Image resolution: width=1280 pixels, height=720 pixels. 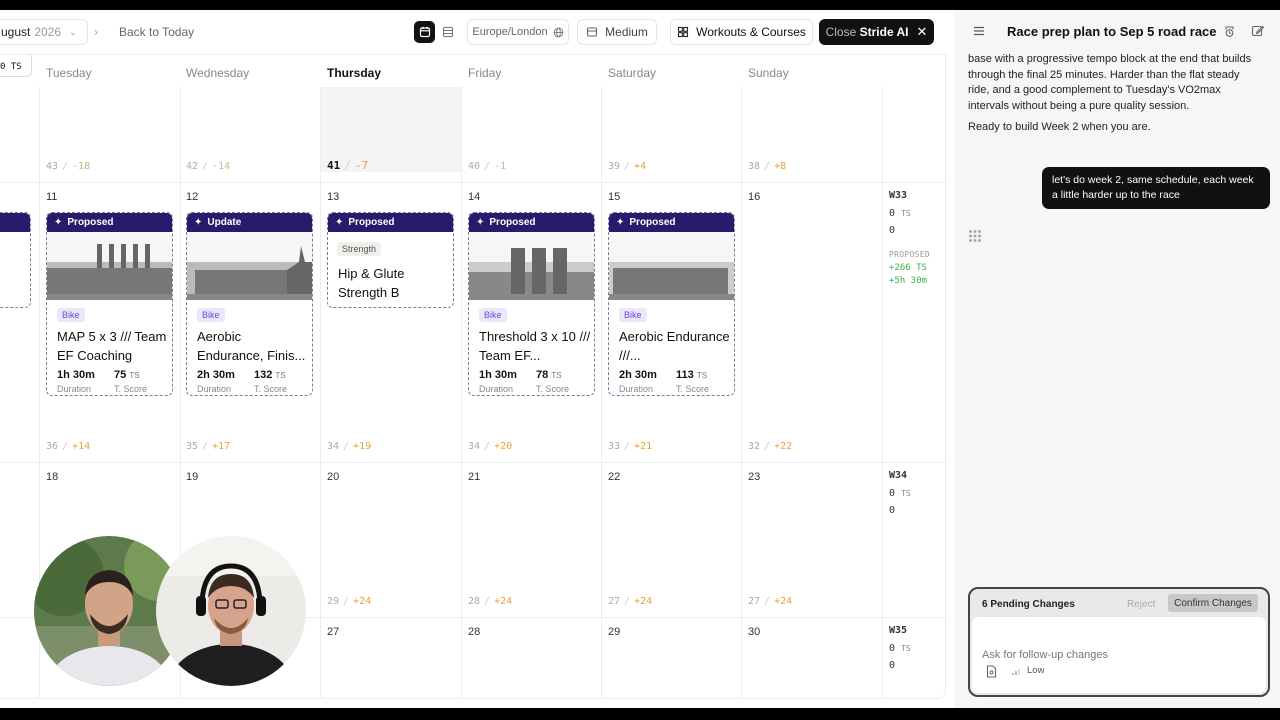 What do you see at coordinates (127, 375) in the screenshot?
I see `workout-ts: 75 TS` at bounding box center [127, 375].